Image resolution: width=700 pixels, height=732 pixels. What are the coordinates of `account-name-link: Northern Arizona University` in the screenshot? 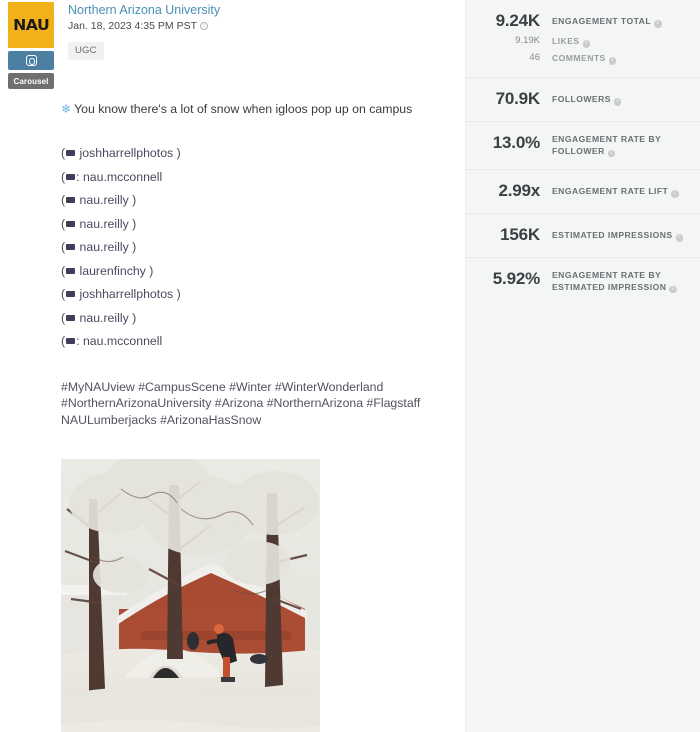 It's located at (144, 10).